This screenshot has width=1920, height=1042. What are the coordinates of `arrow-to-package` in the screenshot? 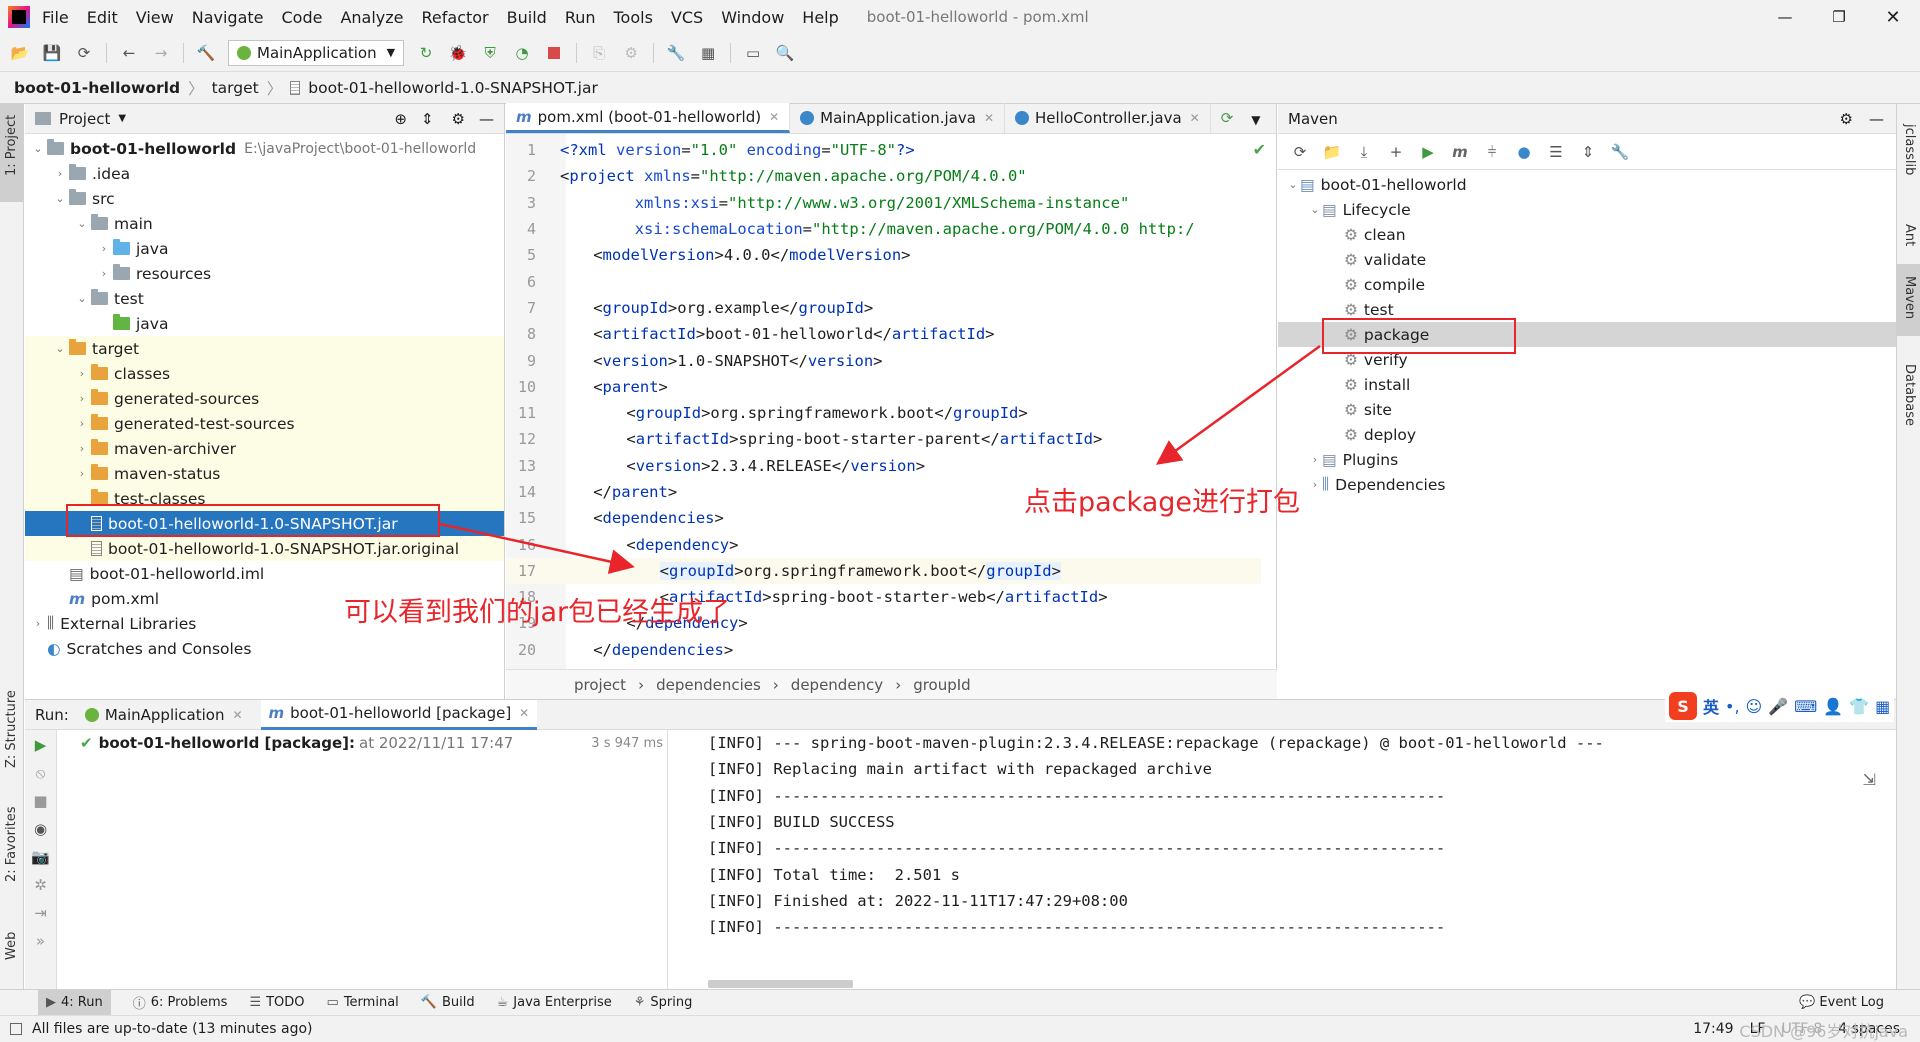 It's located at (1238, 404).